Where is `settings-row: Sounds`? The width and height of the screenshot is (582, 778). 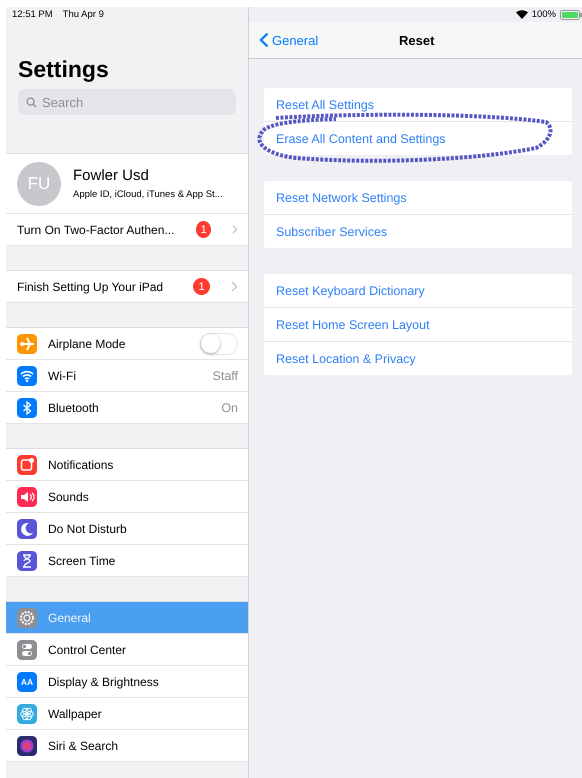 settings-row: Sounds is located at coordinates (127, 497).